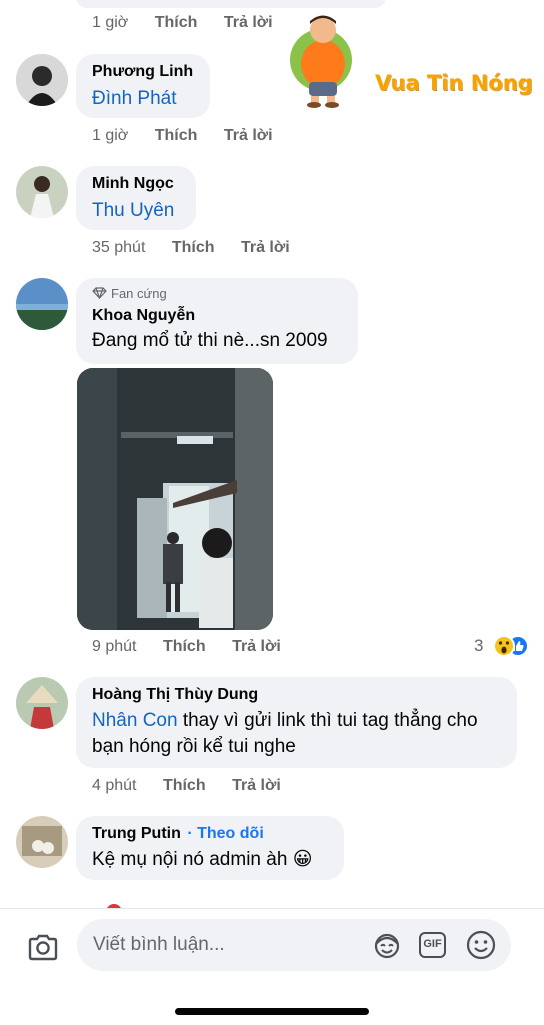 This screenshot has width=544, height=1025. I want to click on comment-meta: 9 phút Thích Trả lời, so click(186, 647).